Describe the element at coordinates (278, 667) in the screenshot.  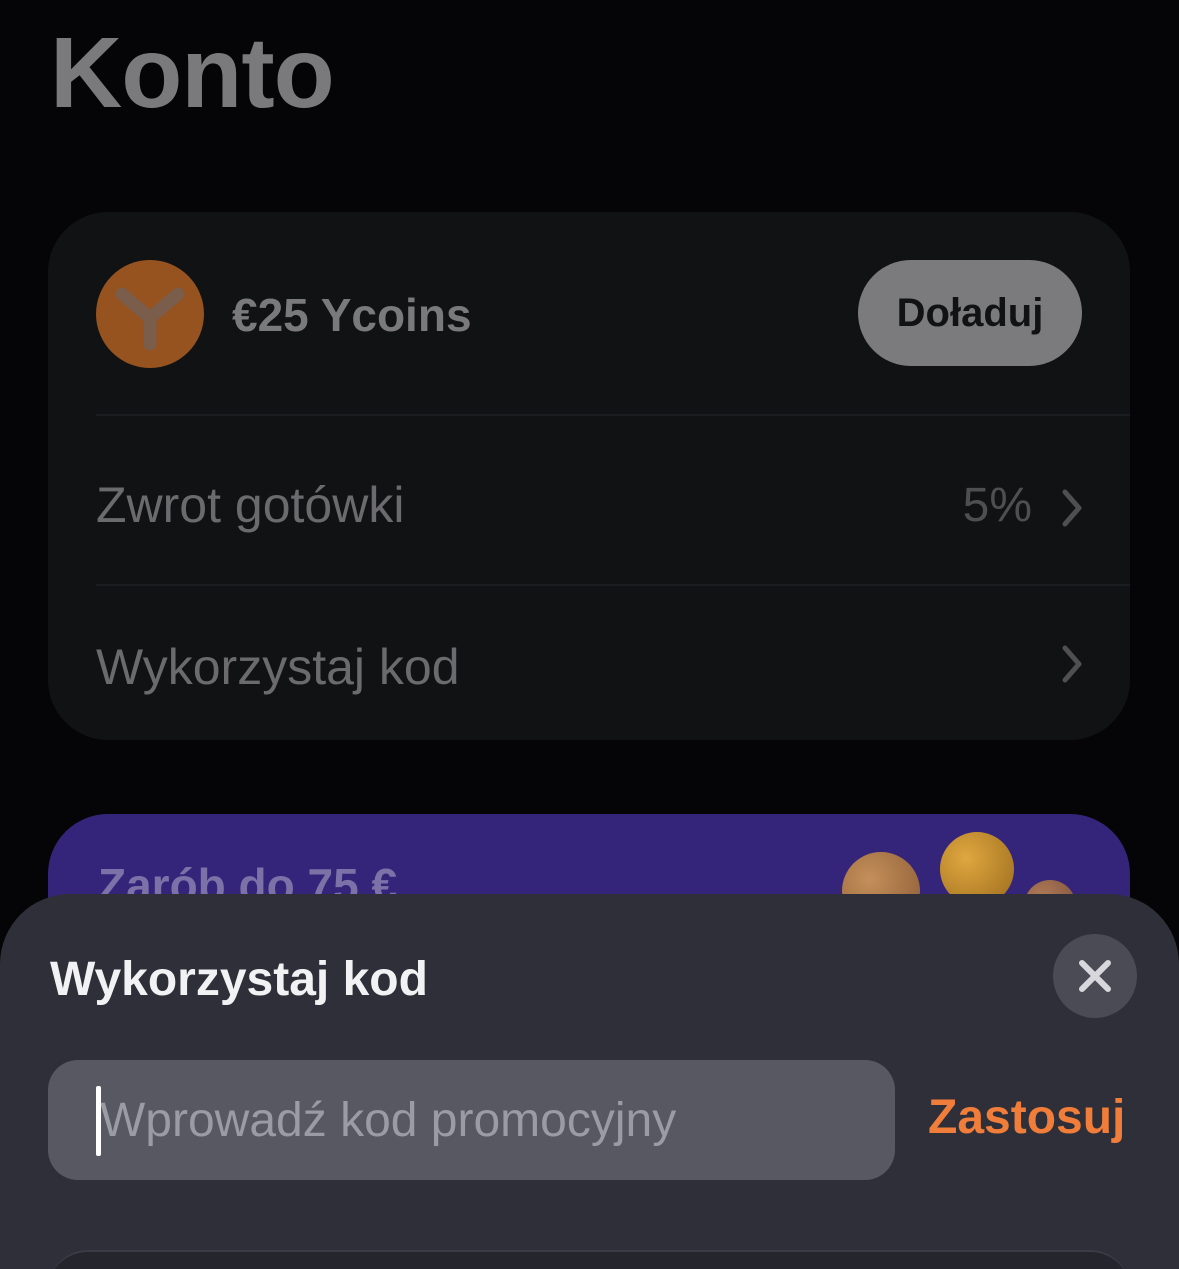
I see `redeem-code-label: Wykorzystaj kod` at that location.